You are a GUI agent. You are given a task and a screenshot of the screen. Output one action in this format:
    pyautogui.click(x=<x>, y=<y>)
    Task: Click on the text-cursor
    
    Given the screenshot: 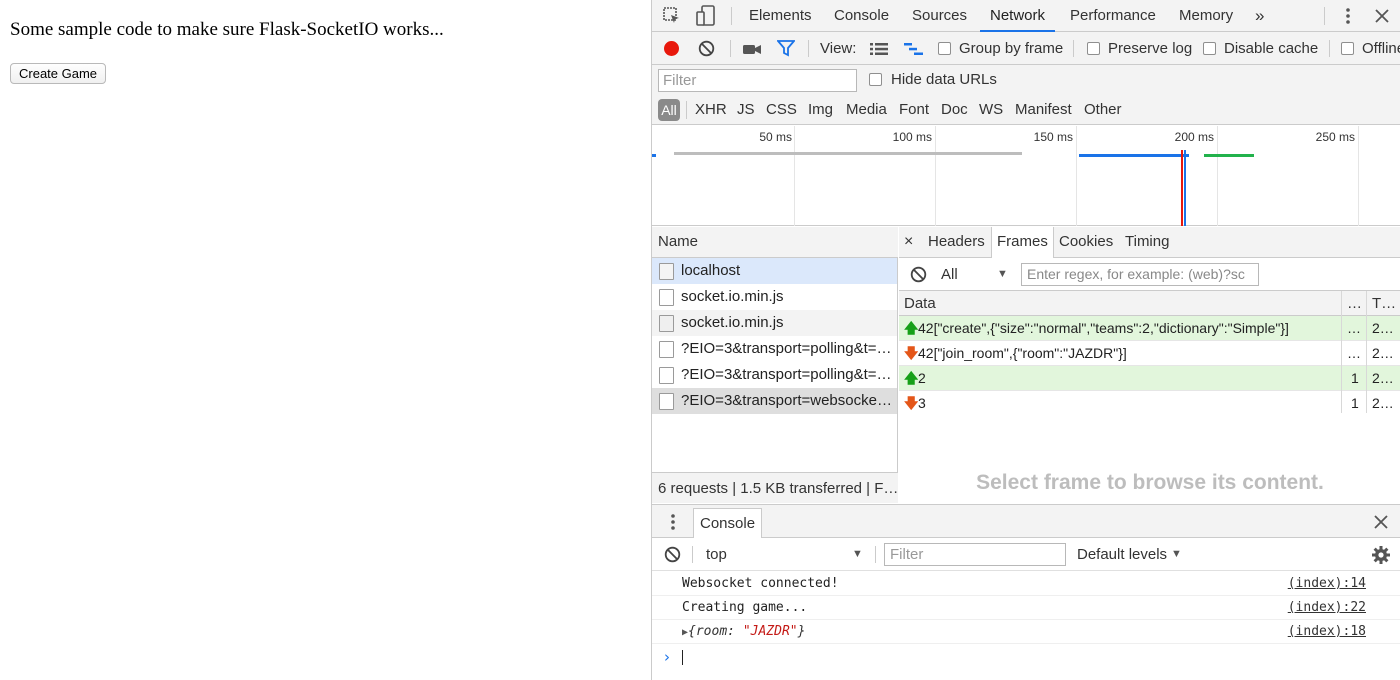 What is the action you would take?
    pyautogui.click(x=682, y=657)
    